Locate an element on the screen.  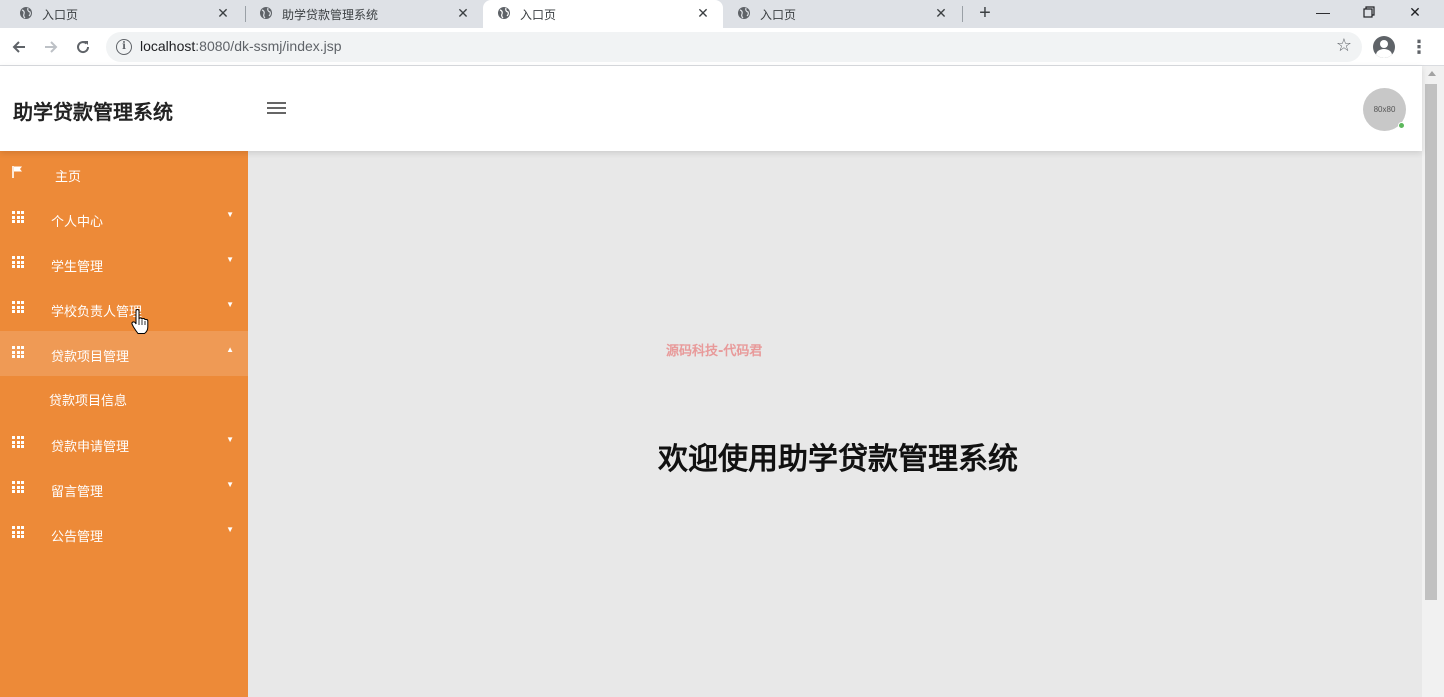
sidebar-item-label: 贷款申请管理 is located at coordinates (90, 447).